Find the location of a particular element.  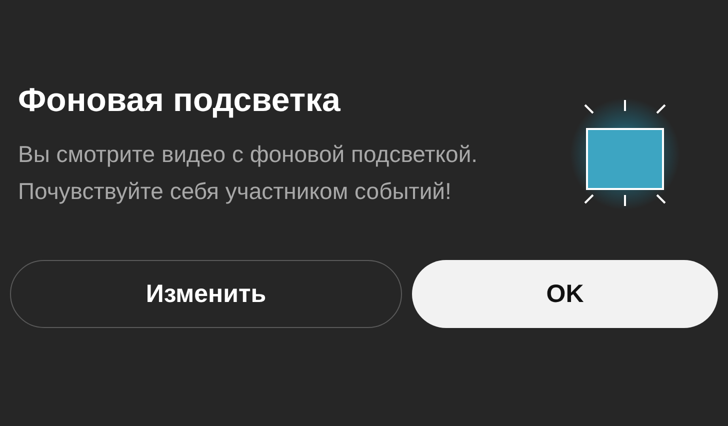

dialog-message: Вы смотрите видео с фоновой подсветкой. Почувствуйте себя участником событий! is located at coordinates (248, 173).